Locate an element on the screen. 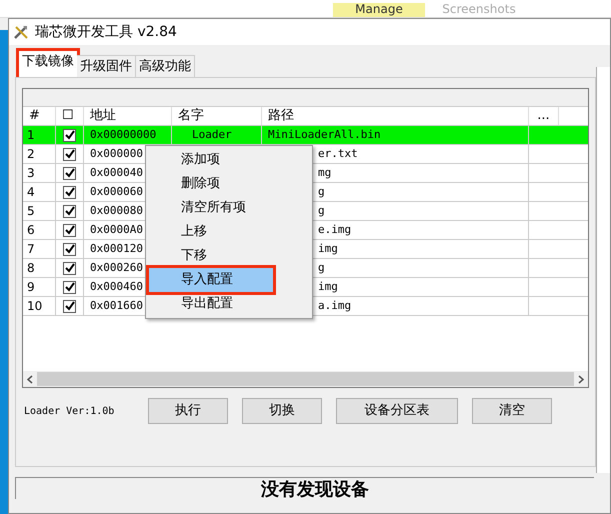 The image size is (611, 514). loader-version: Loader Ver:1.0b is located at coordinates (69, 411).